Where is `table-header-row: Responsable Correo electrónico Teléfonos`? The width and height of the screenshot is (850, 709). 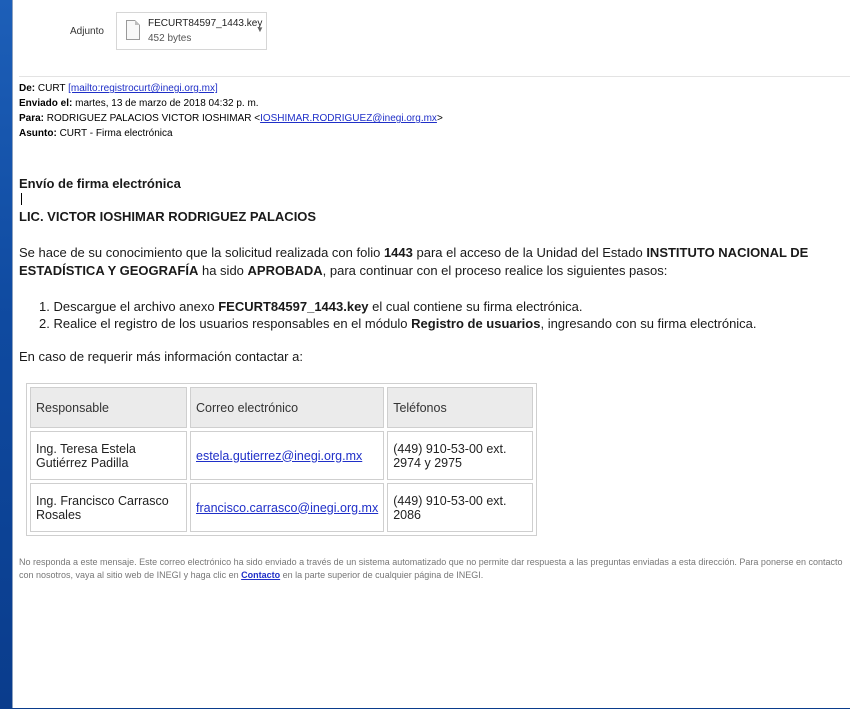 table-header-row: Responsable Correo electrónico Teléfonos is located at coordinates (282, 407).